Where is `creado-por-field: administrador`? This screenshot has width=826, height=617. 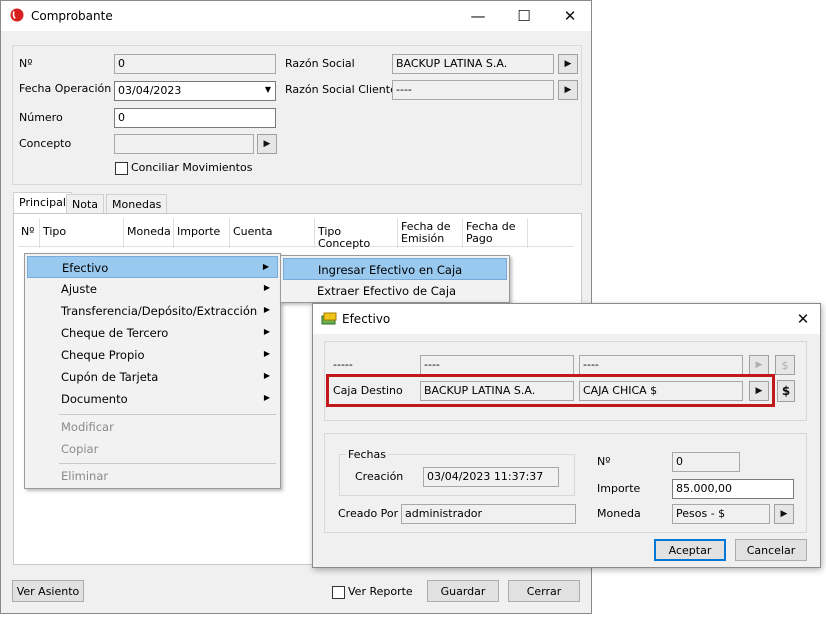
creado-por-field: administrador is located at coordinates (488, 514).